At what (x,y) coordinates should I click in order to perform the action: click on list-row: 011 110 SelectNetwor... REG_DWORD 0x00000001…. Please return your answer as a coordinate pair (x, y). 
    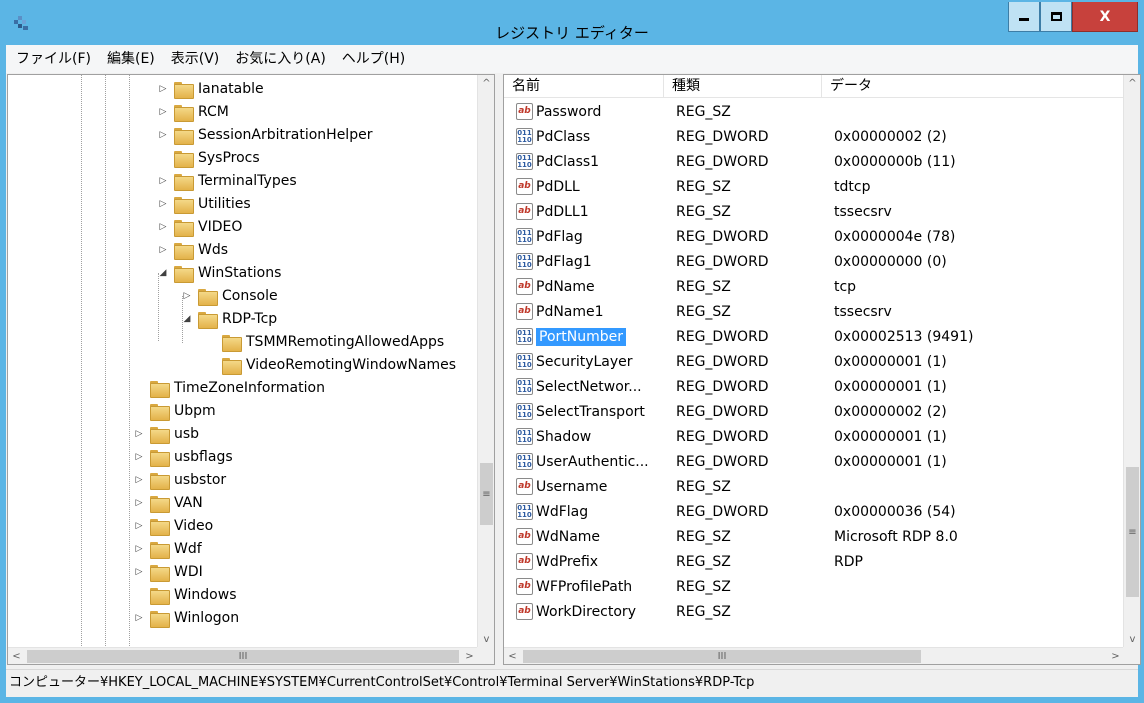
    Looking at the image, I should click on (725, 386).